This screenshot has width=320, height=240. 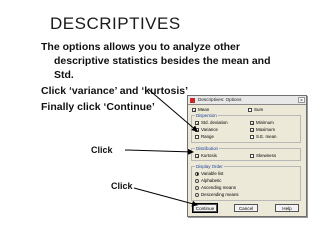 I want to click on range-checkbox, so click(x=197, y=136).